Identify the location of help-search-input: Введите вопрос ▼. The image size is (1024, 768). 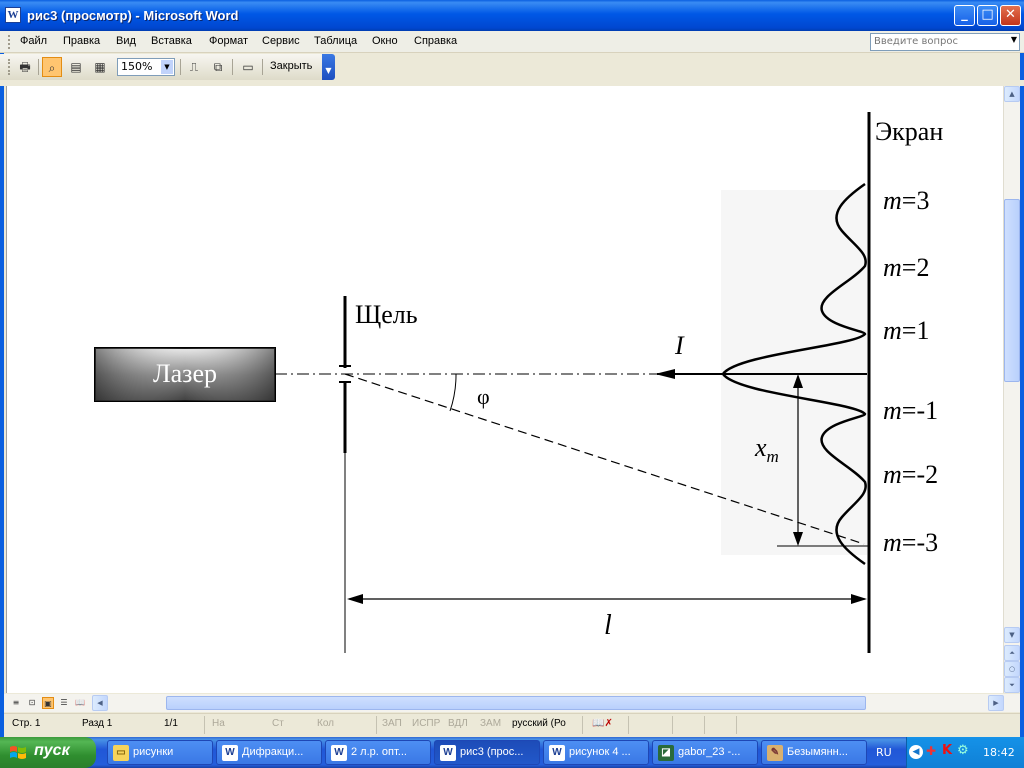
(945, 42).